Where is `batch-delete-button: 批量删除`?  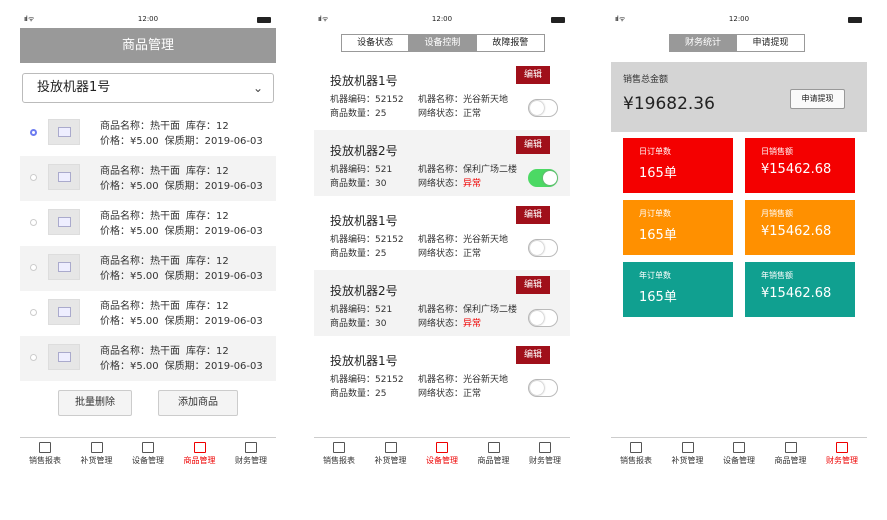
batch-delete-button: 批量删除 is located at coordinates (95, 403).